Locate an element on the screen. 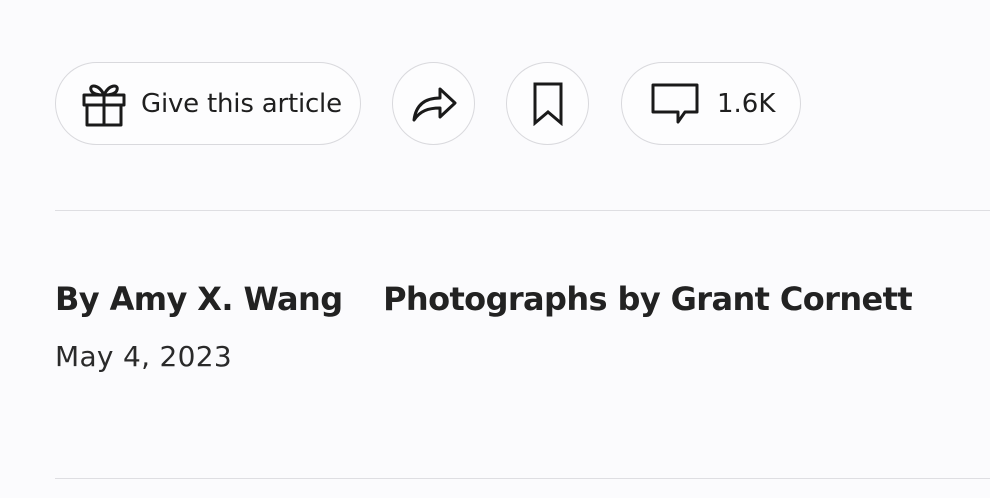 This screenshot has width=990, height=498. give-article-button: Give this article is located at coordinates (208, 103).